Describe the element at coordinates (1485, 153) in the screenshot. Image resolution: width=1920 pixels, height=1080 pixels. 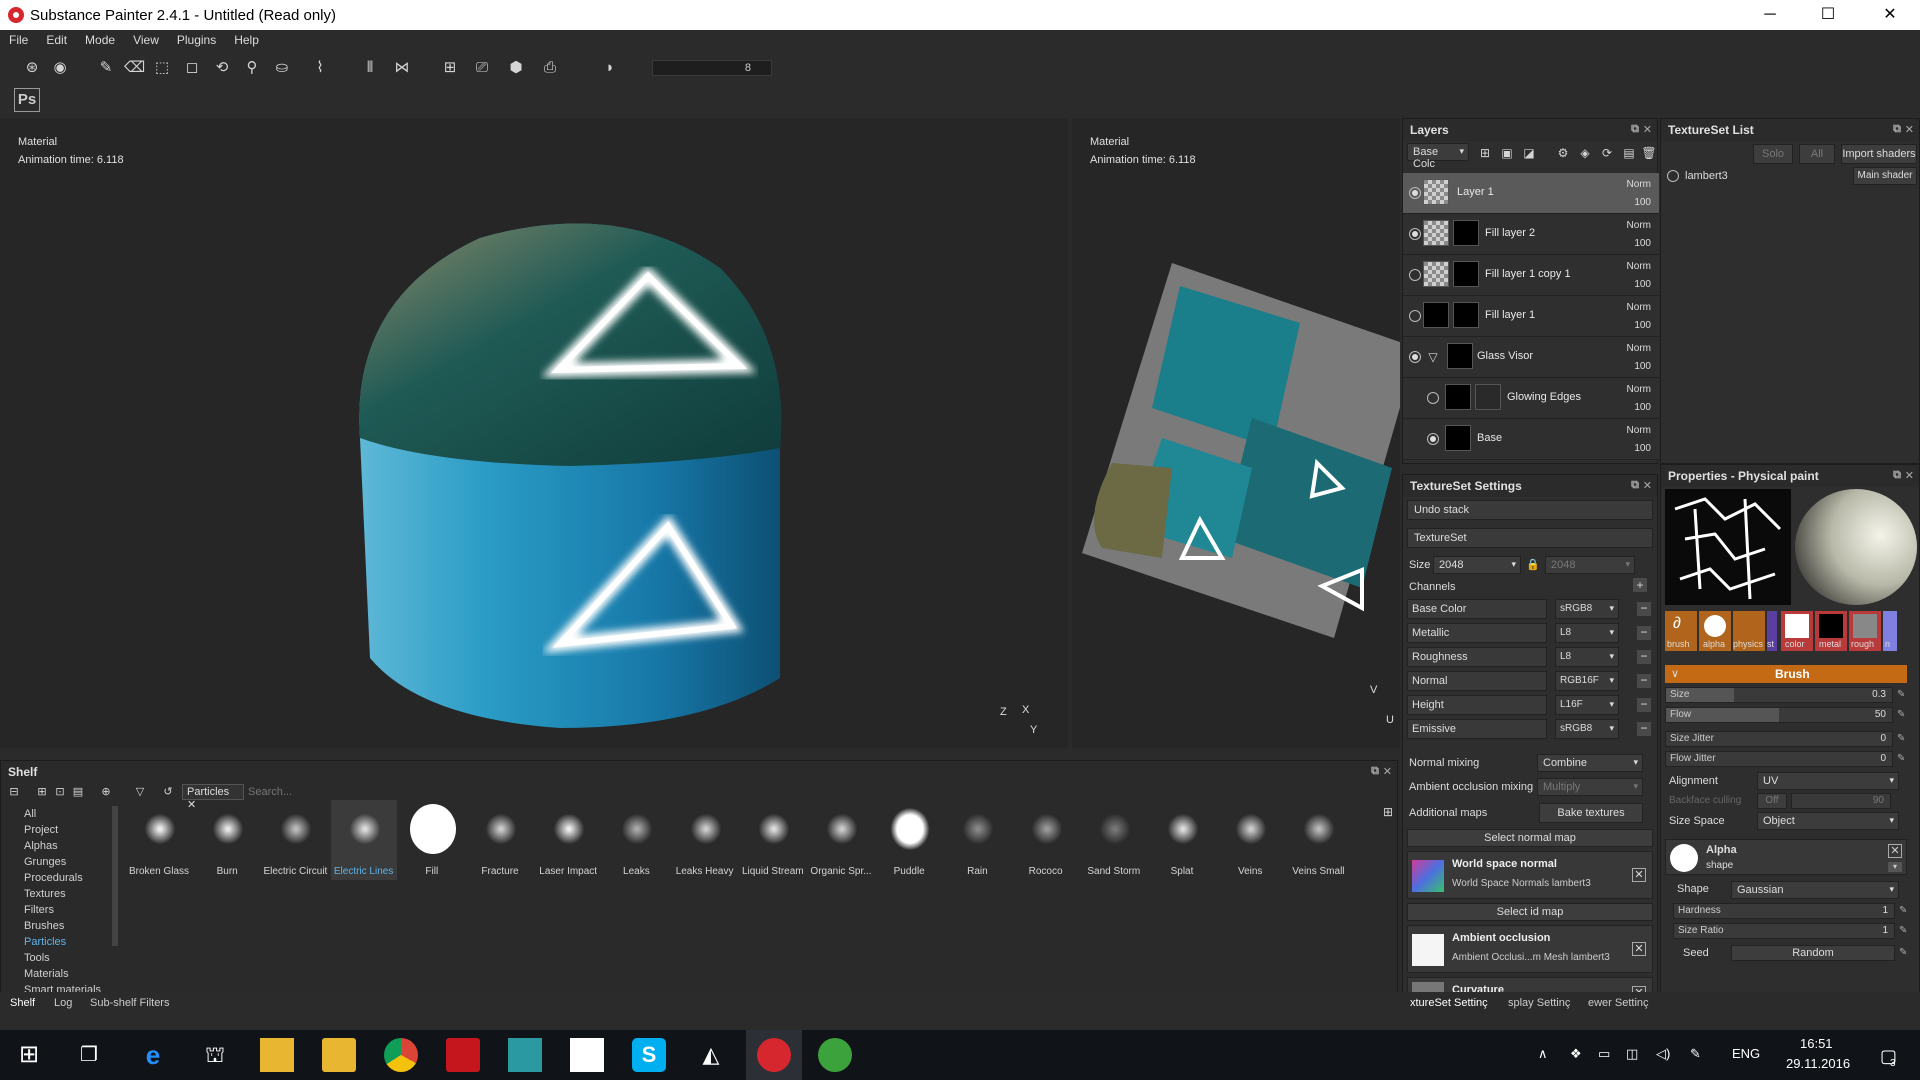
I see `add-layer-icon: ⊞` at that location.